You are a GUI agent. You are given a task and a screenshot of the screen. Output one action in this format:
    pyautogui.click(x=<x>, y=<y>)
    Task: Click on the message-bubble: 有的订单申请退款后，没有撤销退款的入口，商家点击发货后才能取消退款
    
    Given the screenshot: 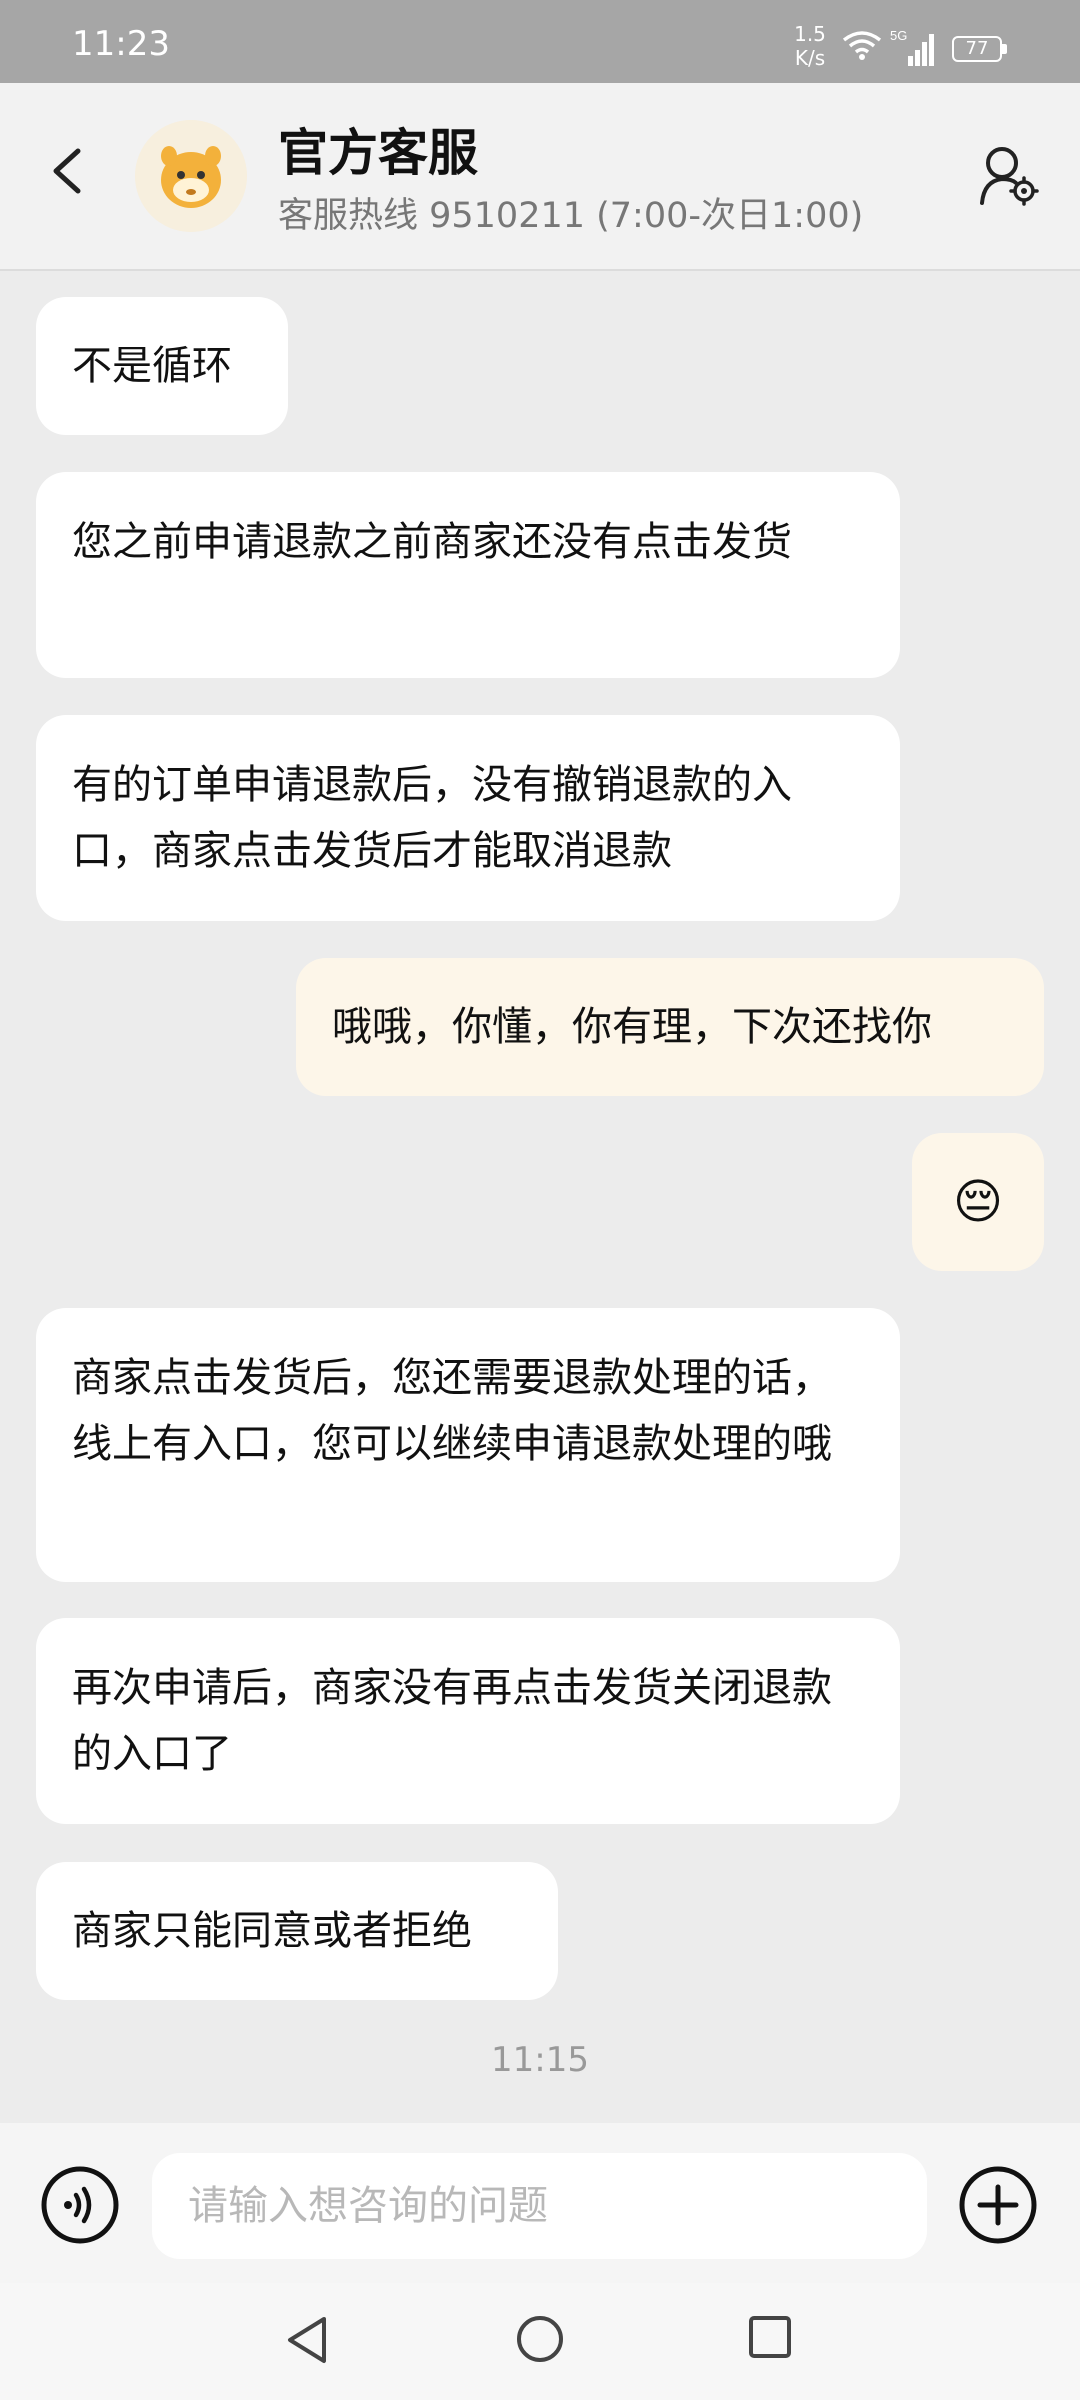 What is the action you would take?
    pyautogui.click(x=468, y=818)
    